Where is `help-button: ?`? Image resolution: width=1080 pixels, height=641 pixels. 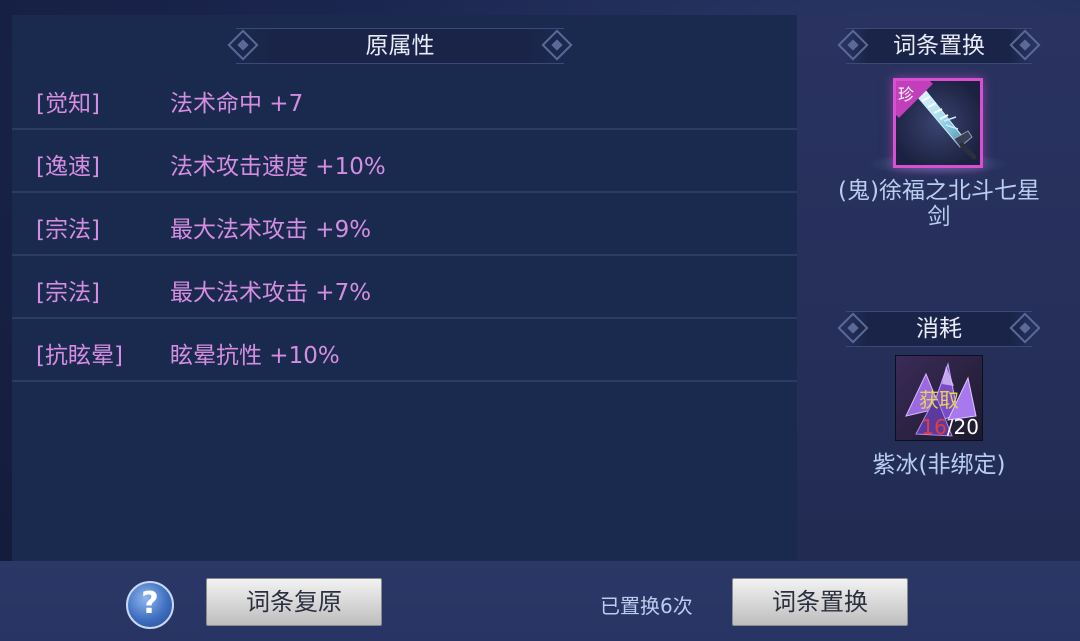 help-button: ? is located at coordinates (150, 605).